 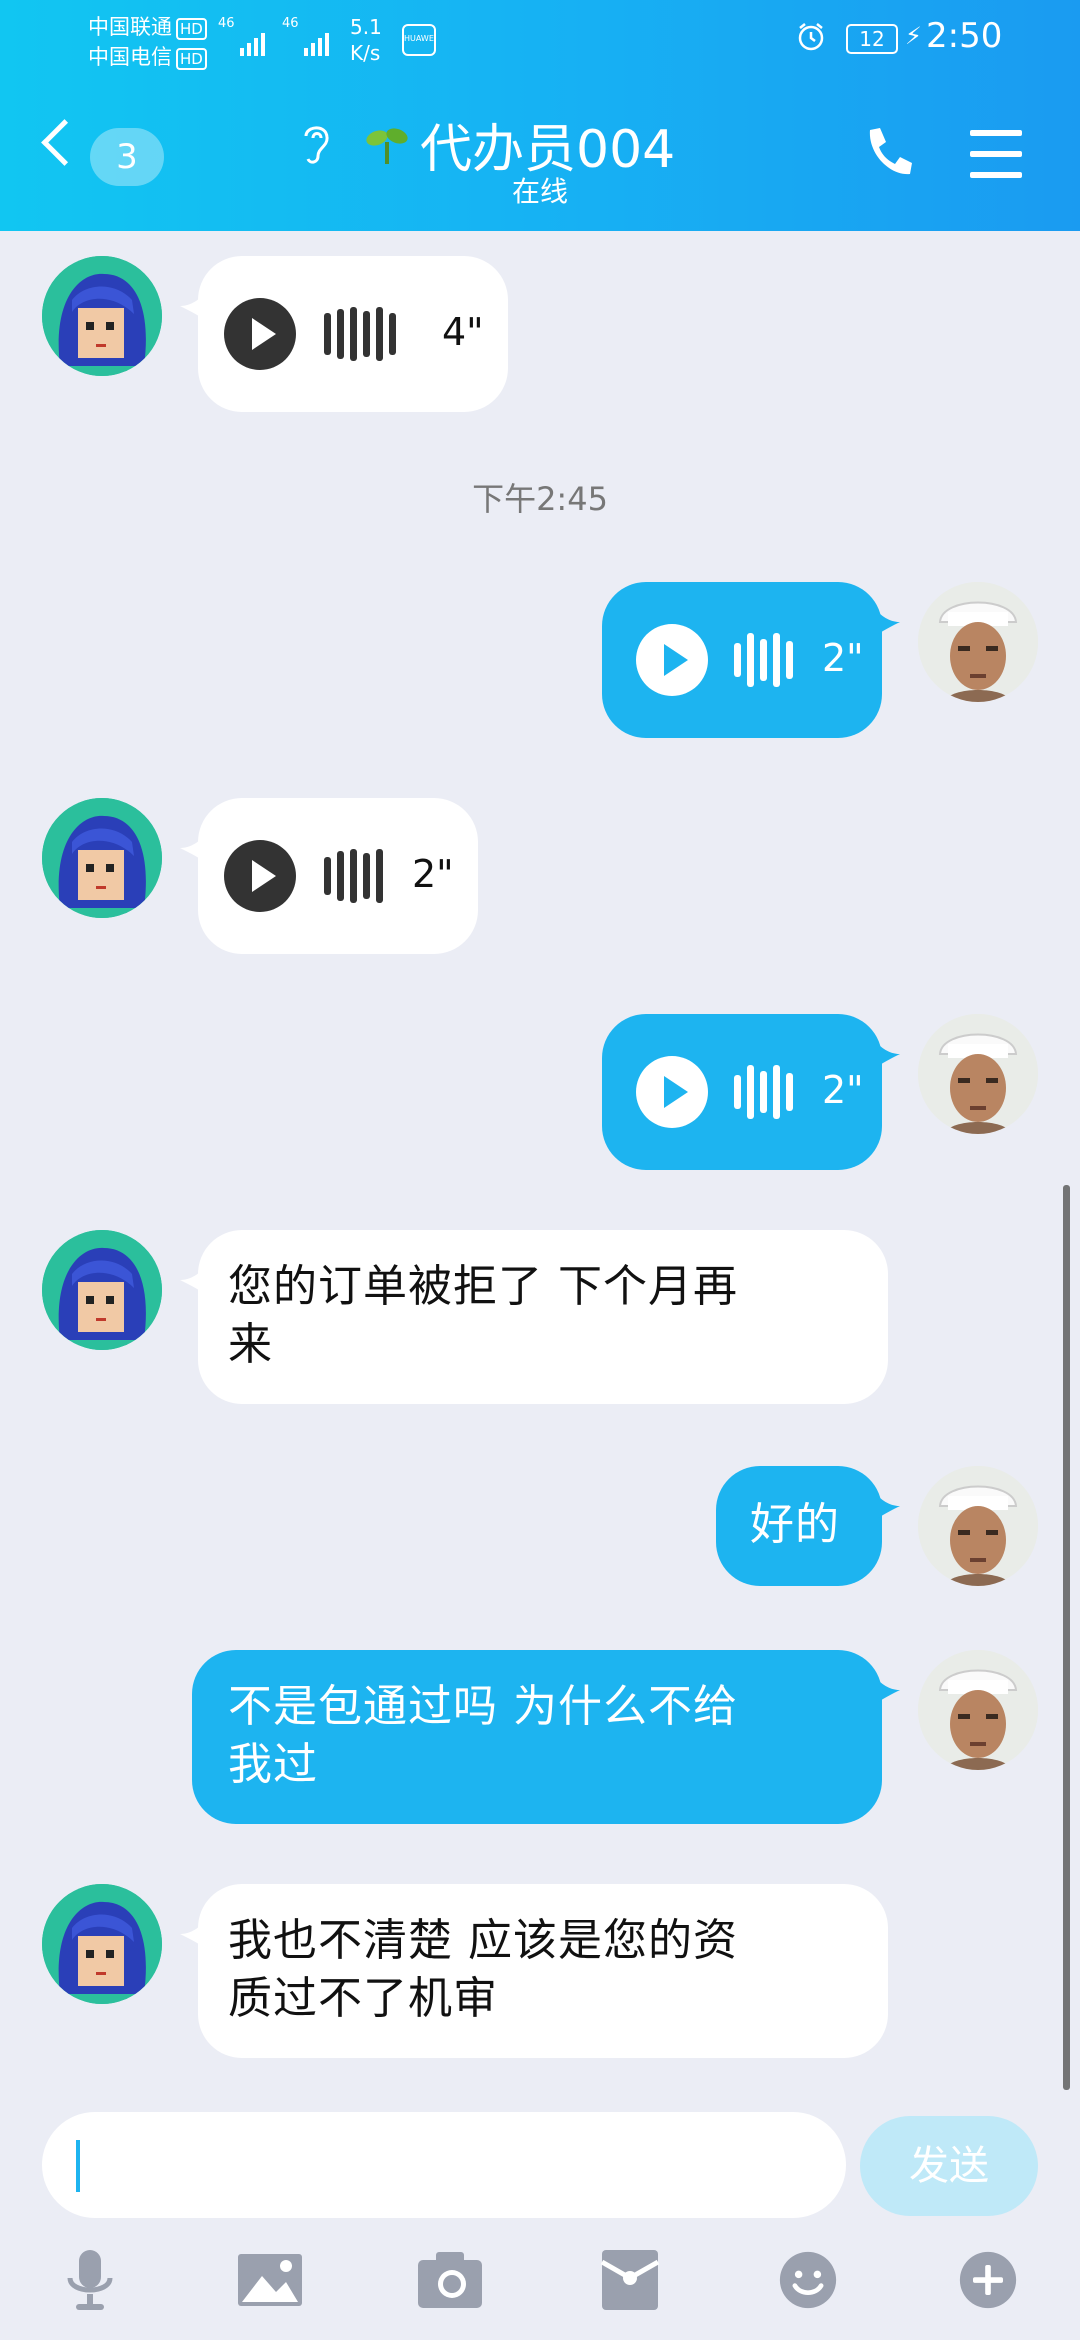 I want to click on text-cursor, so click(x=78, y=2166).